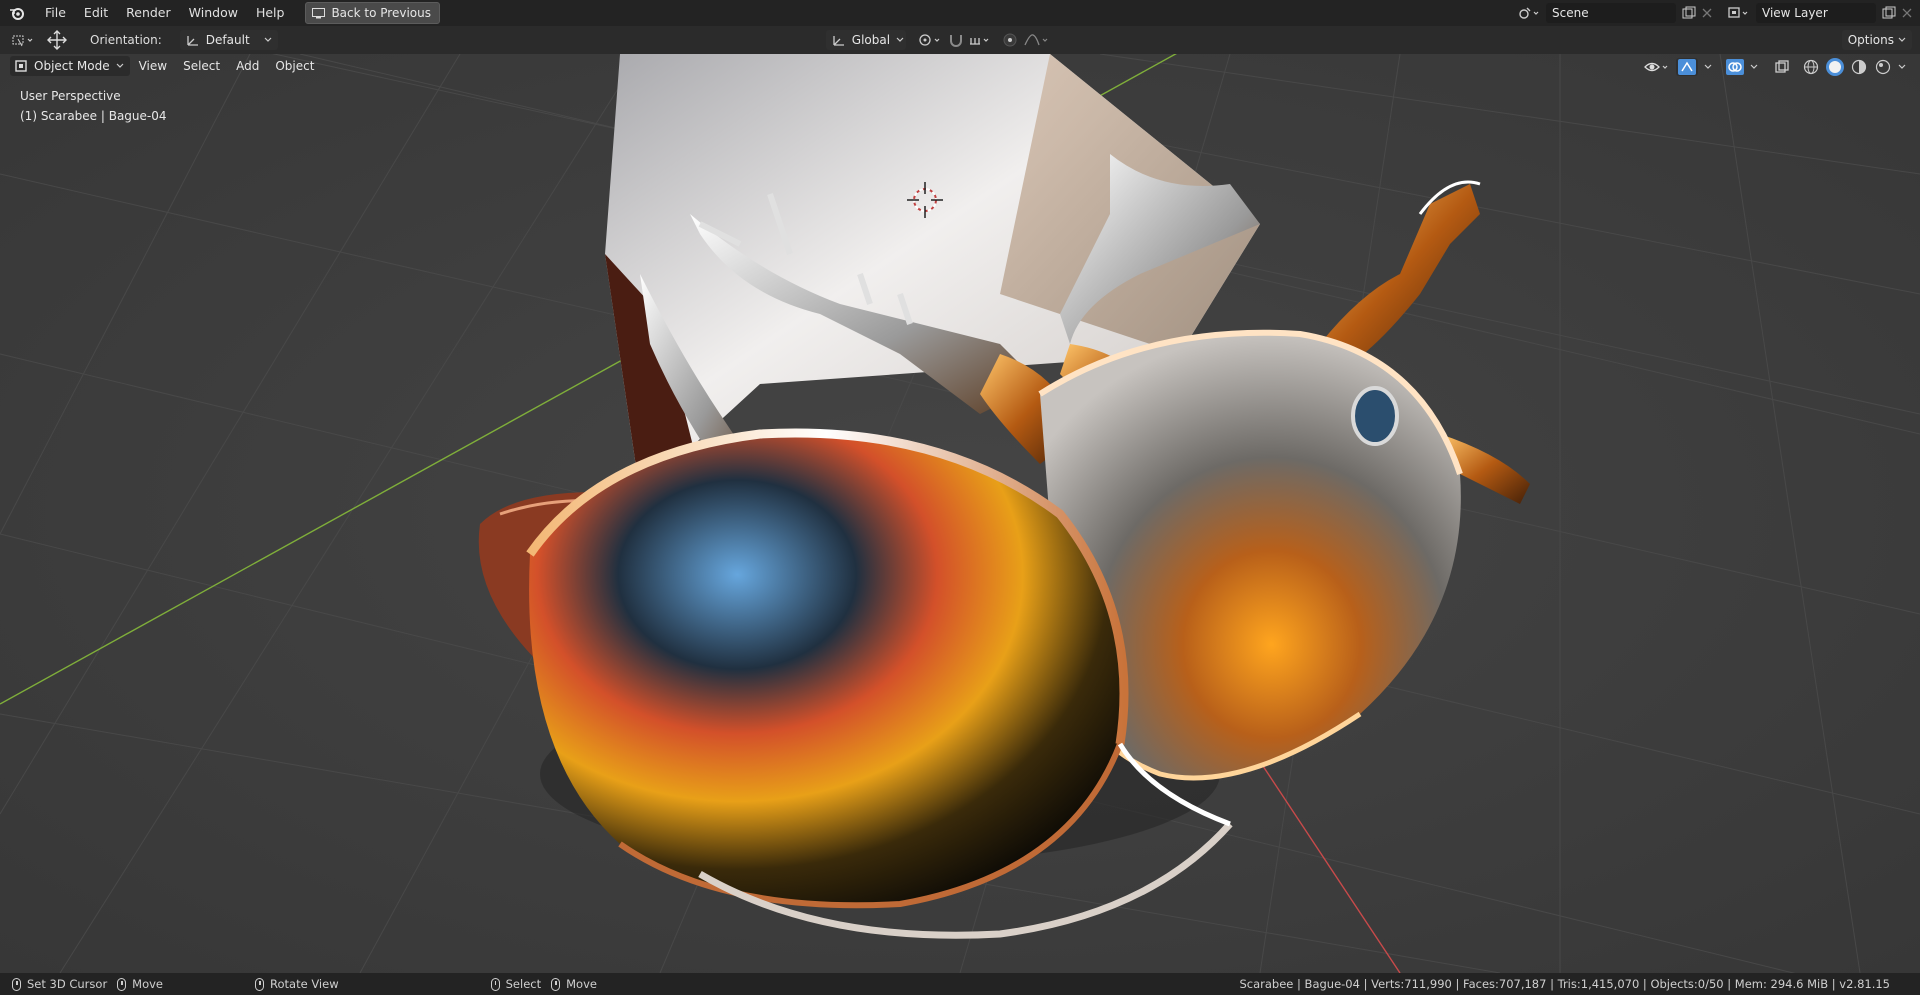 The height and width of the screenshot is (995, 1920). I want to click on scene-icon, so click(1529, 13).